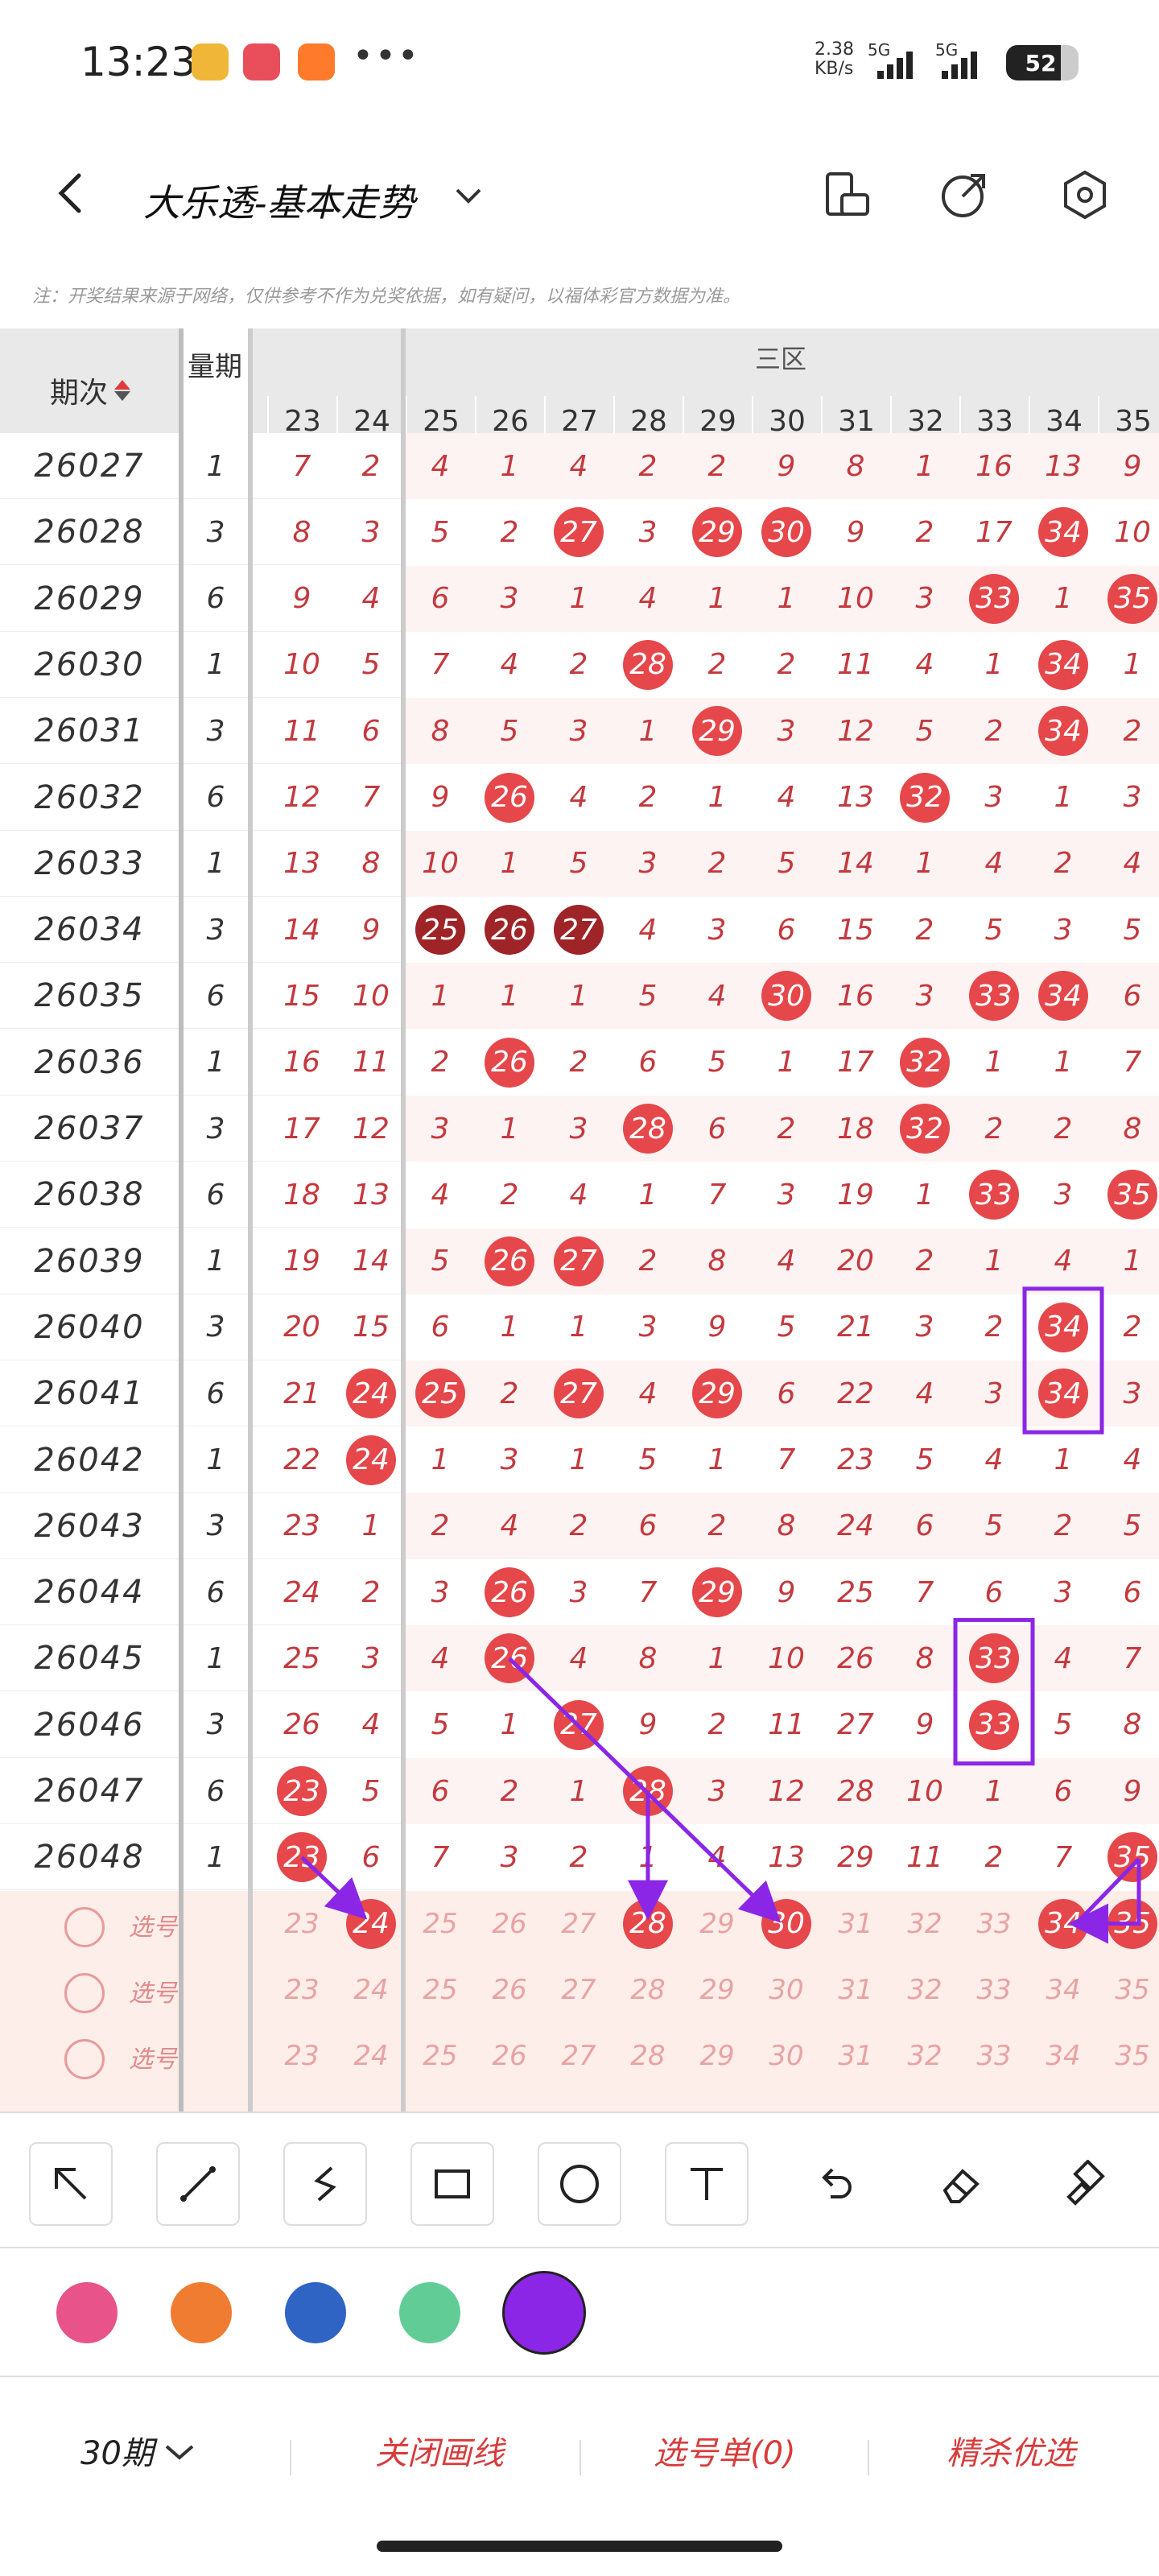 Image resolution: width=1159 pixels, height=2576 pixels. I want to click on number-cell: 13, so click(855, 798).